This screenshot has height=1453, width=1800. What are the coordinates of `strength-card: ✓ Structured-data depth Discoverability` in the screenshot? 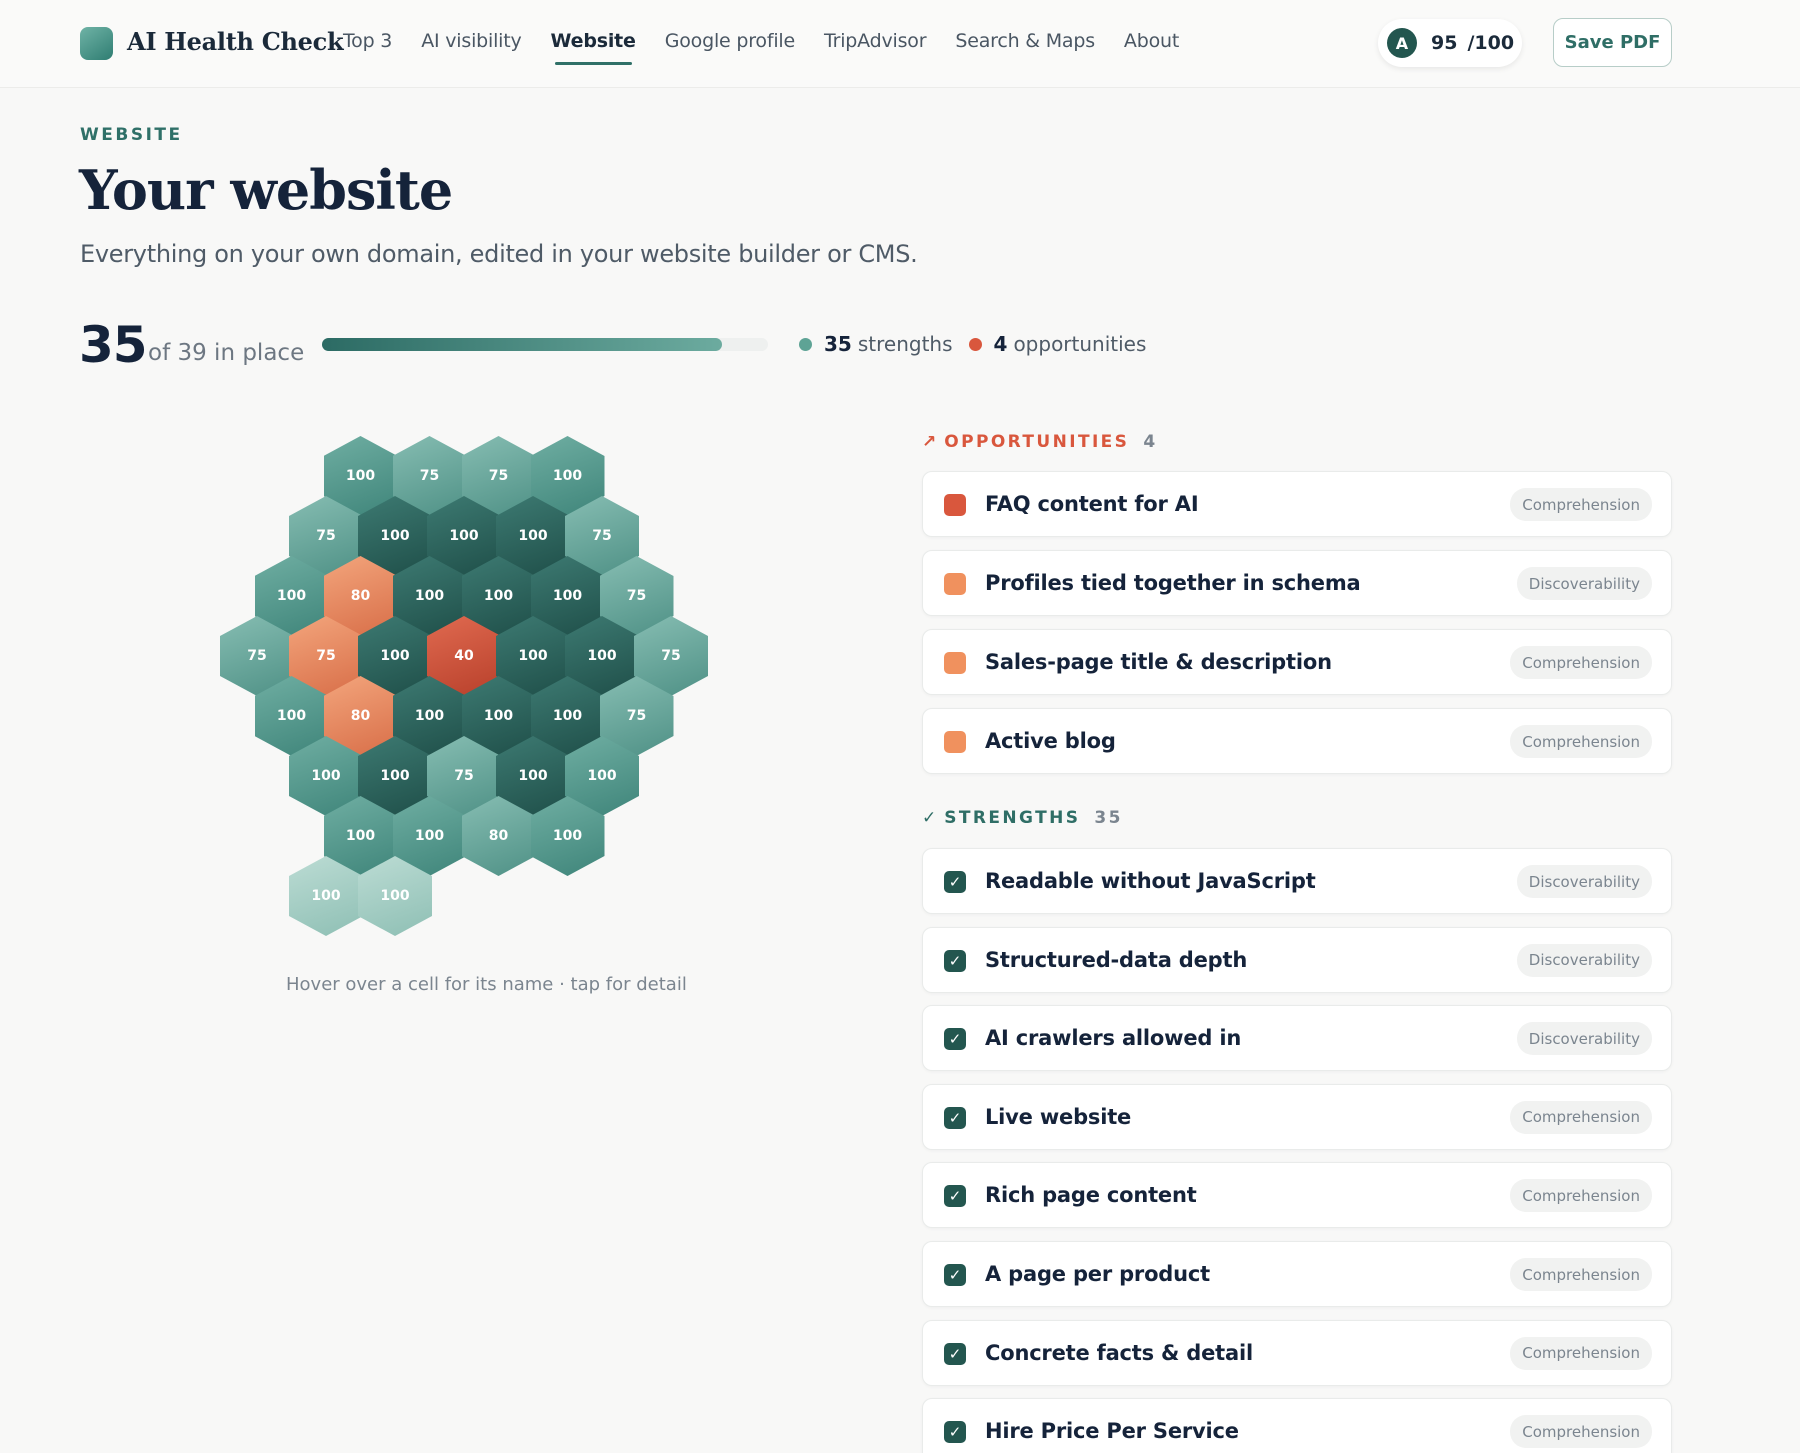 It's located at (1297, 959).